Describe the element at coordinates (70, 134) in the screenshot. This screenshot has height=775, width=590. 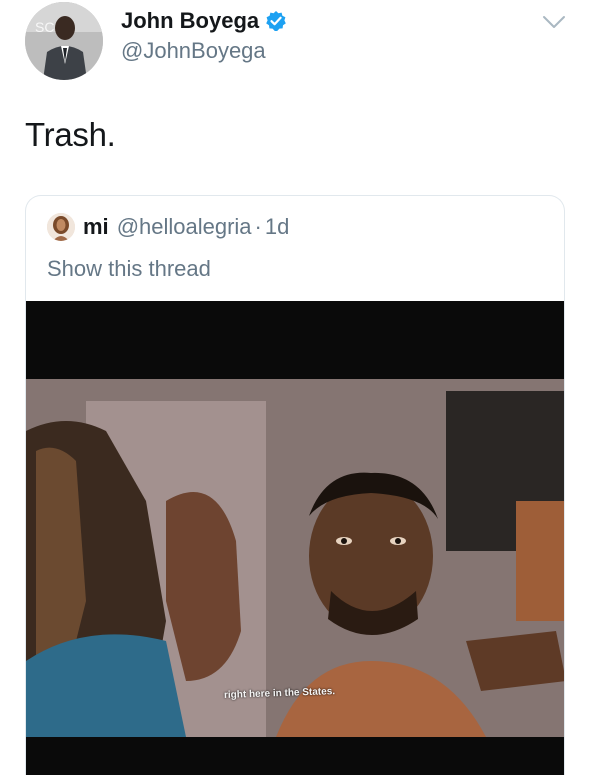
I see `tweet-text: Trash.` at that location.